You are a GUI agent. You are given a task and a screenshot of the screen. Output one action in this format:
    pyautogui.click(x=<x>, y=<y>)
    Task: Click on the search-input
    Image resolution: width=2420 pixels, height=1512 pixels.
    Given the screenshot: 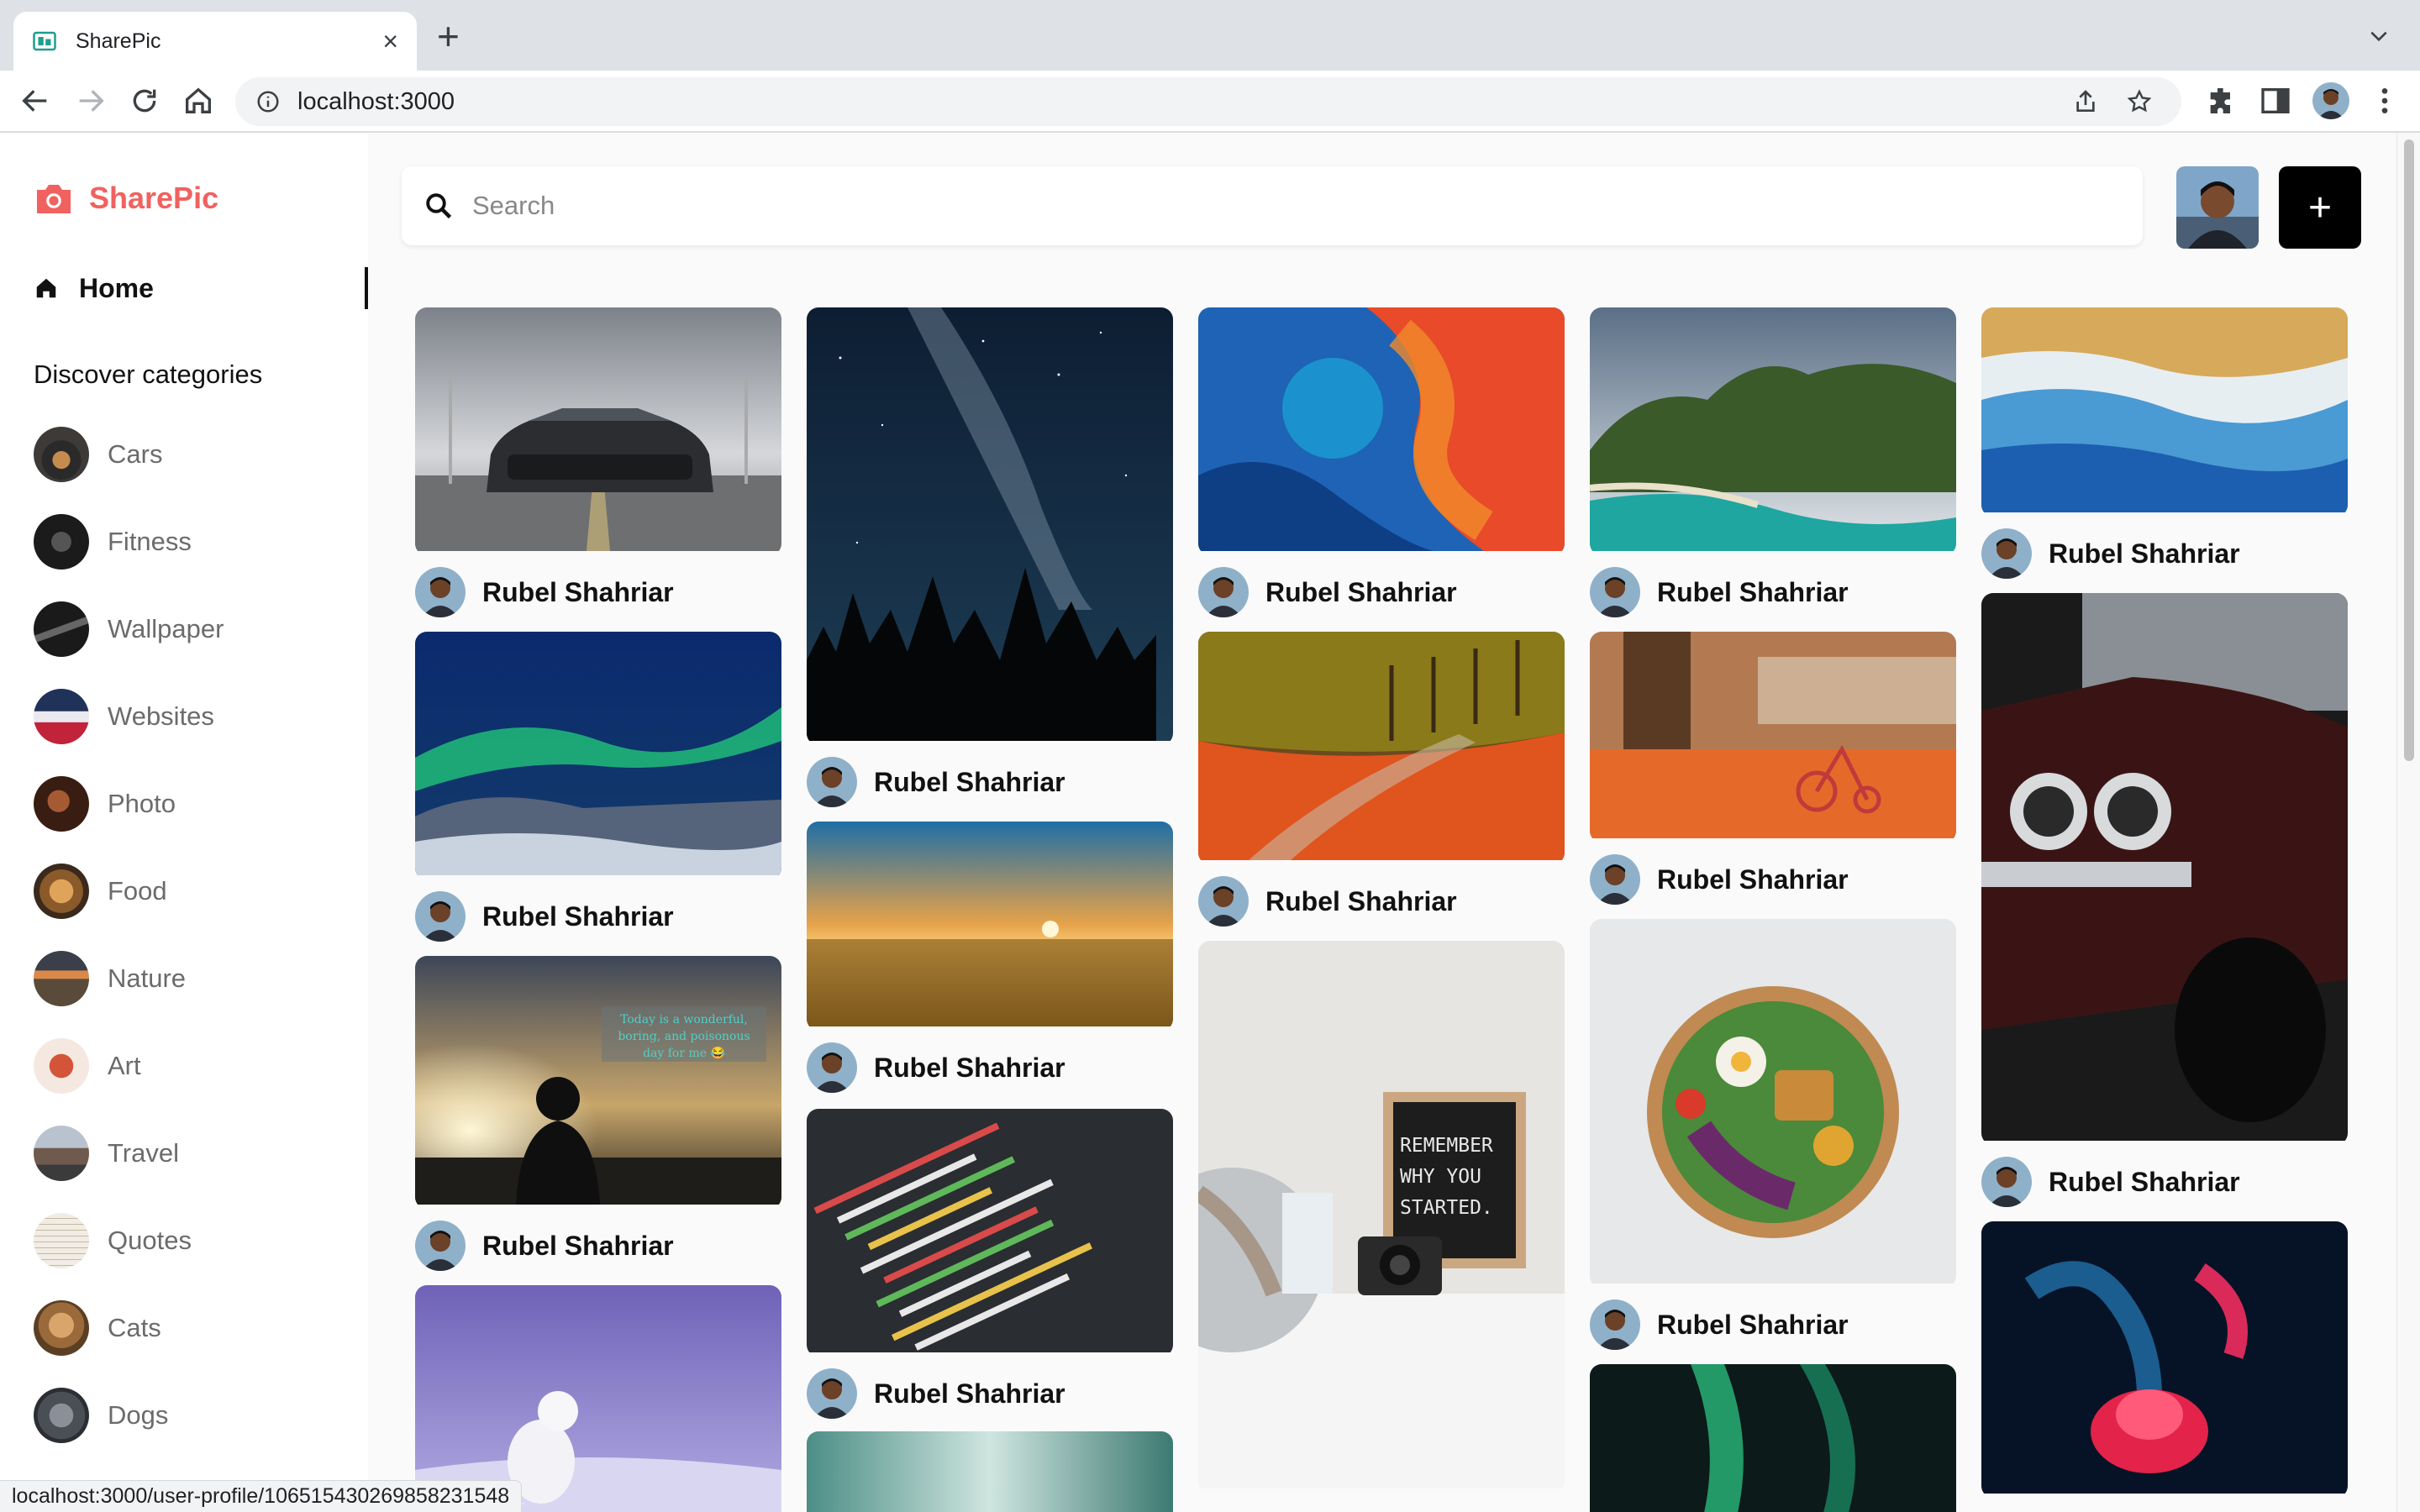 What is the action you would take?
    pyautogui.click(x=1270, y=206)
    